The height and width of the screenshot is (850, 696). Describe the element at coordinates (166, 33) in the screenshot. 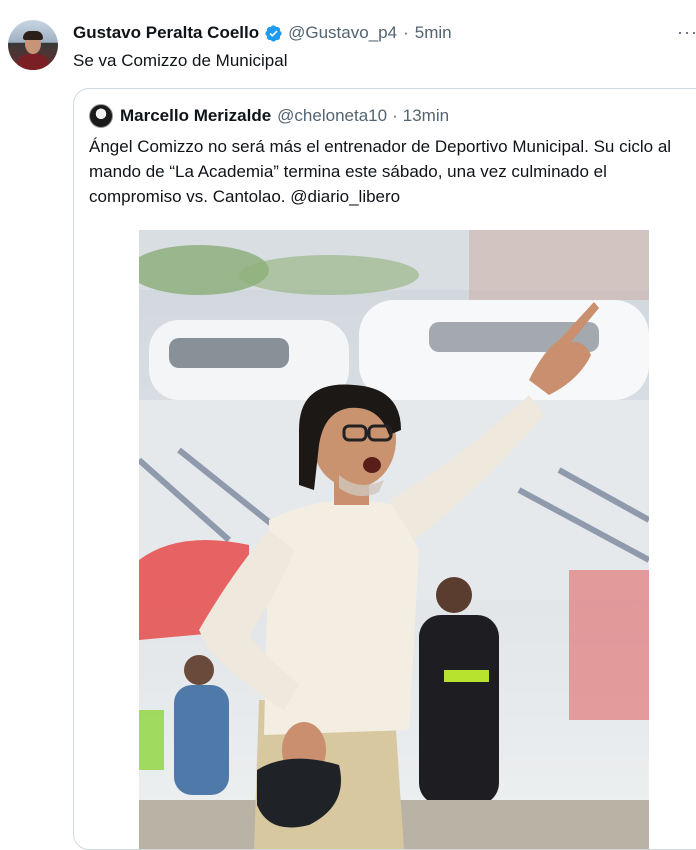

I see `author-name: Gustavo Peralta Coello` at that location.